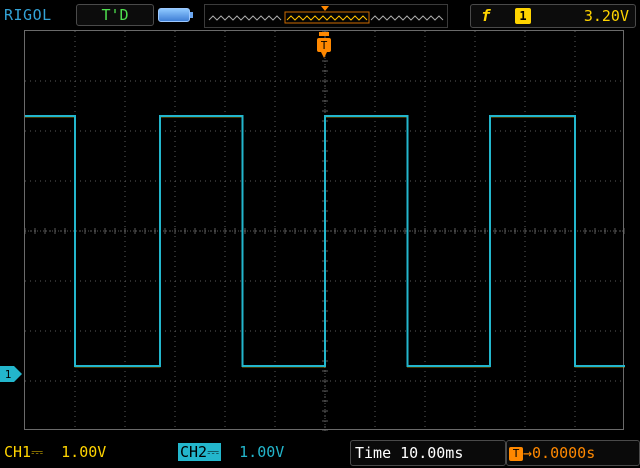  I want to click on memory-waveform-icon, so click(326, 15).